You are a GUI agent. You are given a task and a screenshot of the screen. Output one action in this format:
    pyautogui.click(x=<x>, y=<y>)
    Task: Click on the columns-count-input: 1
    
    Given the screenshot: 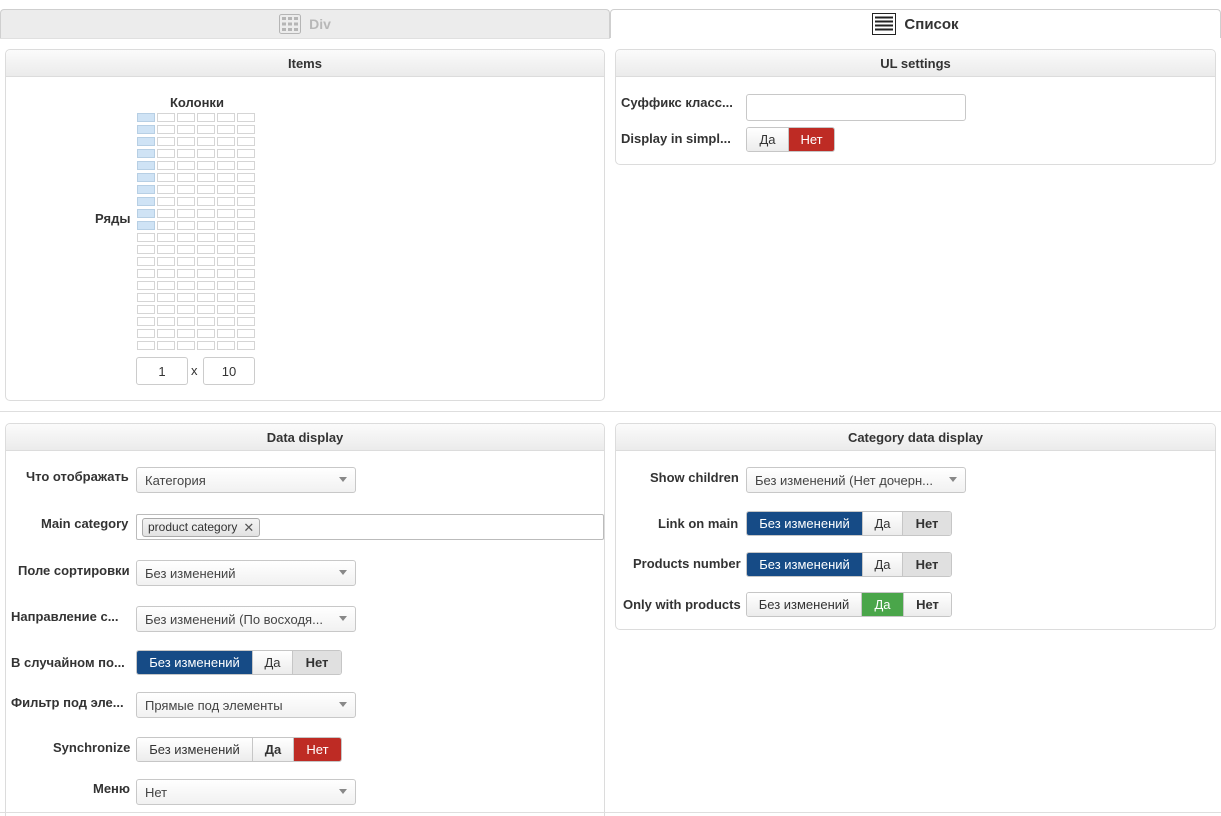 What is the action you would take?
    pyautogui.click(x=162, y=371)
    